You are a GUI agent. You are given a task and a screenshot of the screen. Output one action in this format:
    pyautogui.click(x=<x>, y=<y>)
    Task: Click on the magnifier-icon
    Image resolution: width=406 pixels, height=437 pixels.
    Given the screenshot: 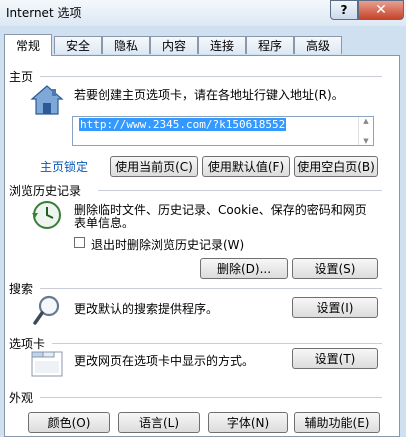 What is the action you would take?
    pyautogui.click(x=47, y=312)
    